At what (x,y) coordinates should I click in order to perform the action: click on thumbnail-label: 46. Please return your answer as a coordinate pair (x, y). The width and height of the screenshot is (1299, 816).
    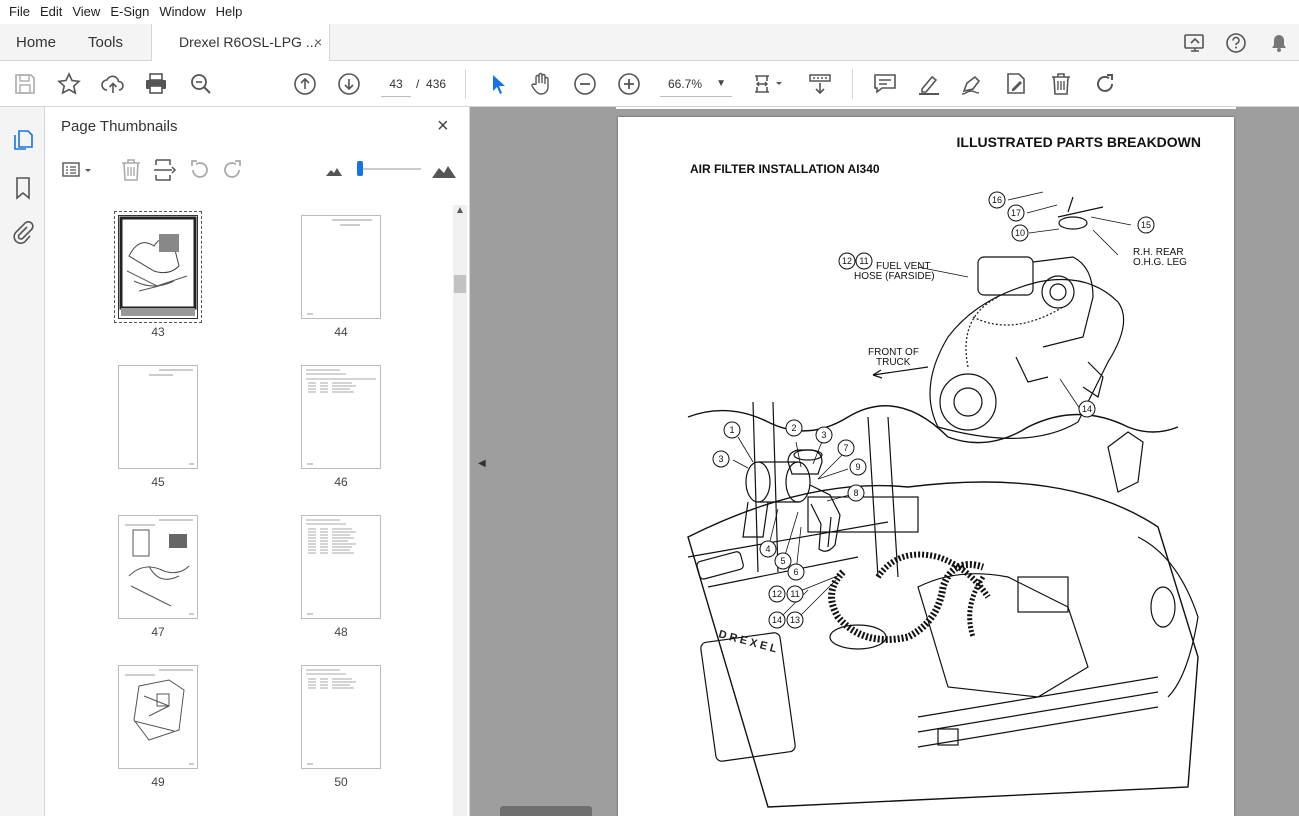
    Looking at the image, I should click on (341, 482).